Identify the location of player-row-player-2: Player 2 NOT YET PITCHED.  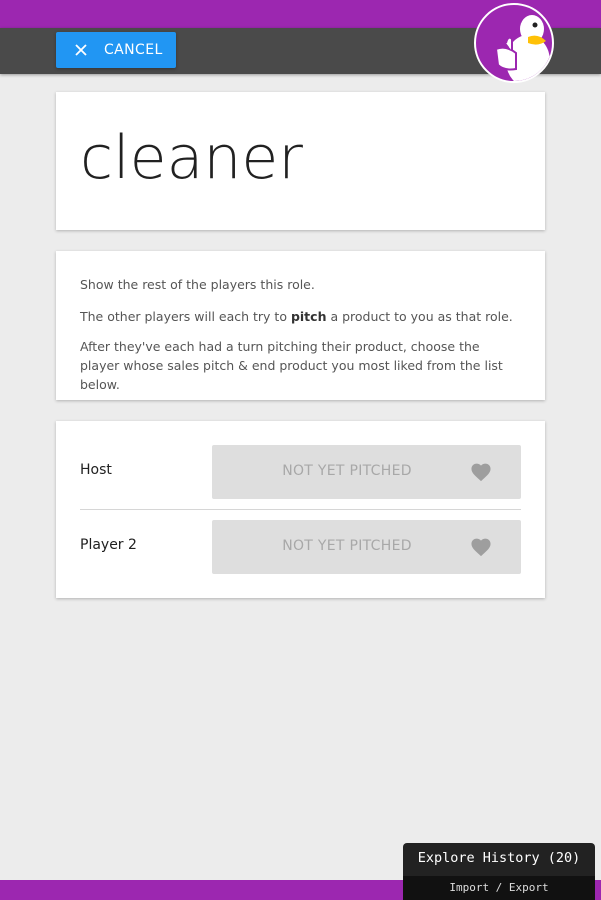
(300, 547).